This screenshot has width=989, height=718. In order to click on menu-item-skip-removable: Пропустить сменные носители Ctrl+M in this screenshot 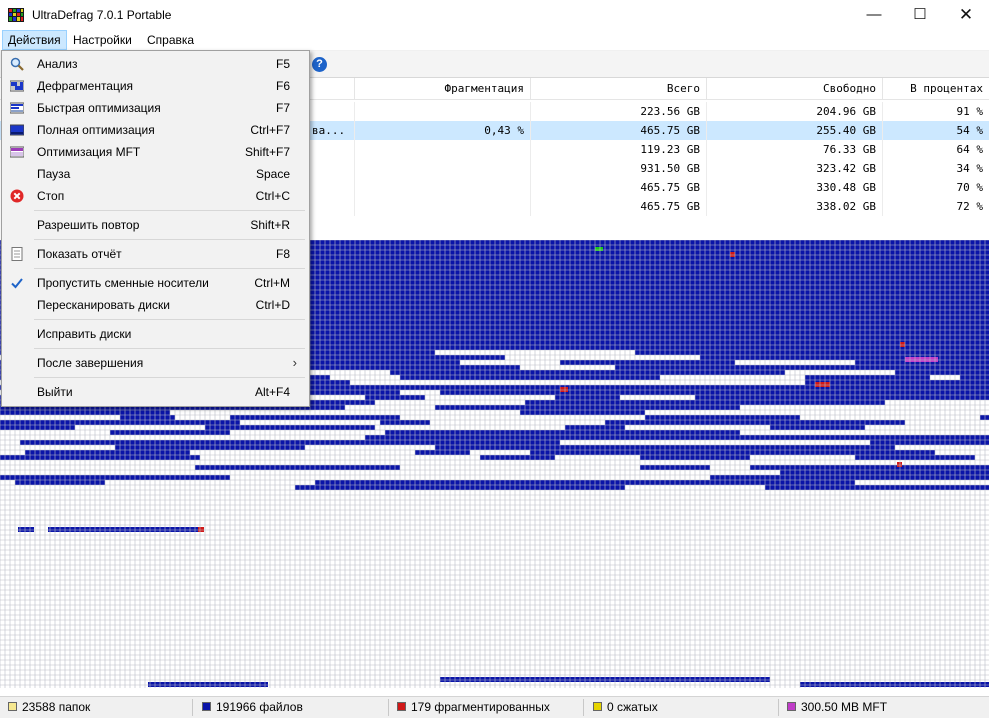, I will do `click(155, 283)`.